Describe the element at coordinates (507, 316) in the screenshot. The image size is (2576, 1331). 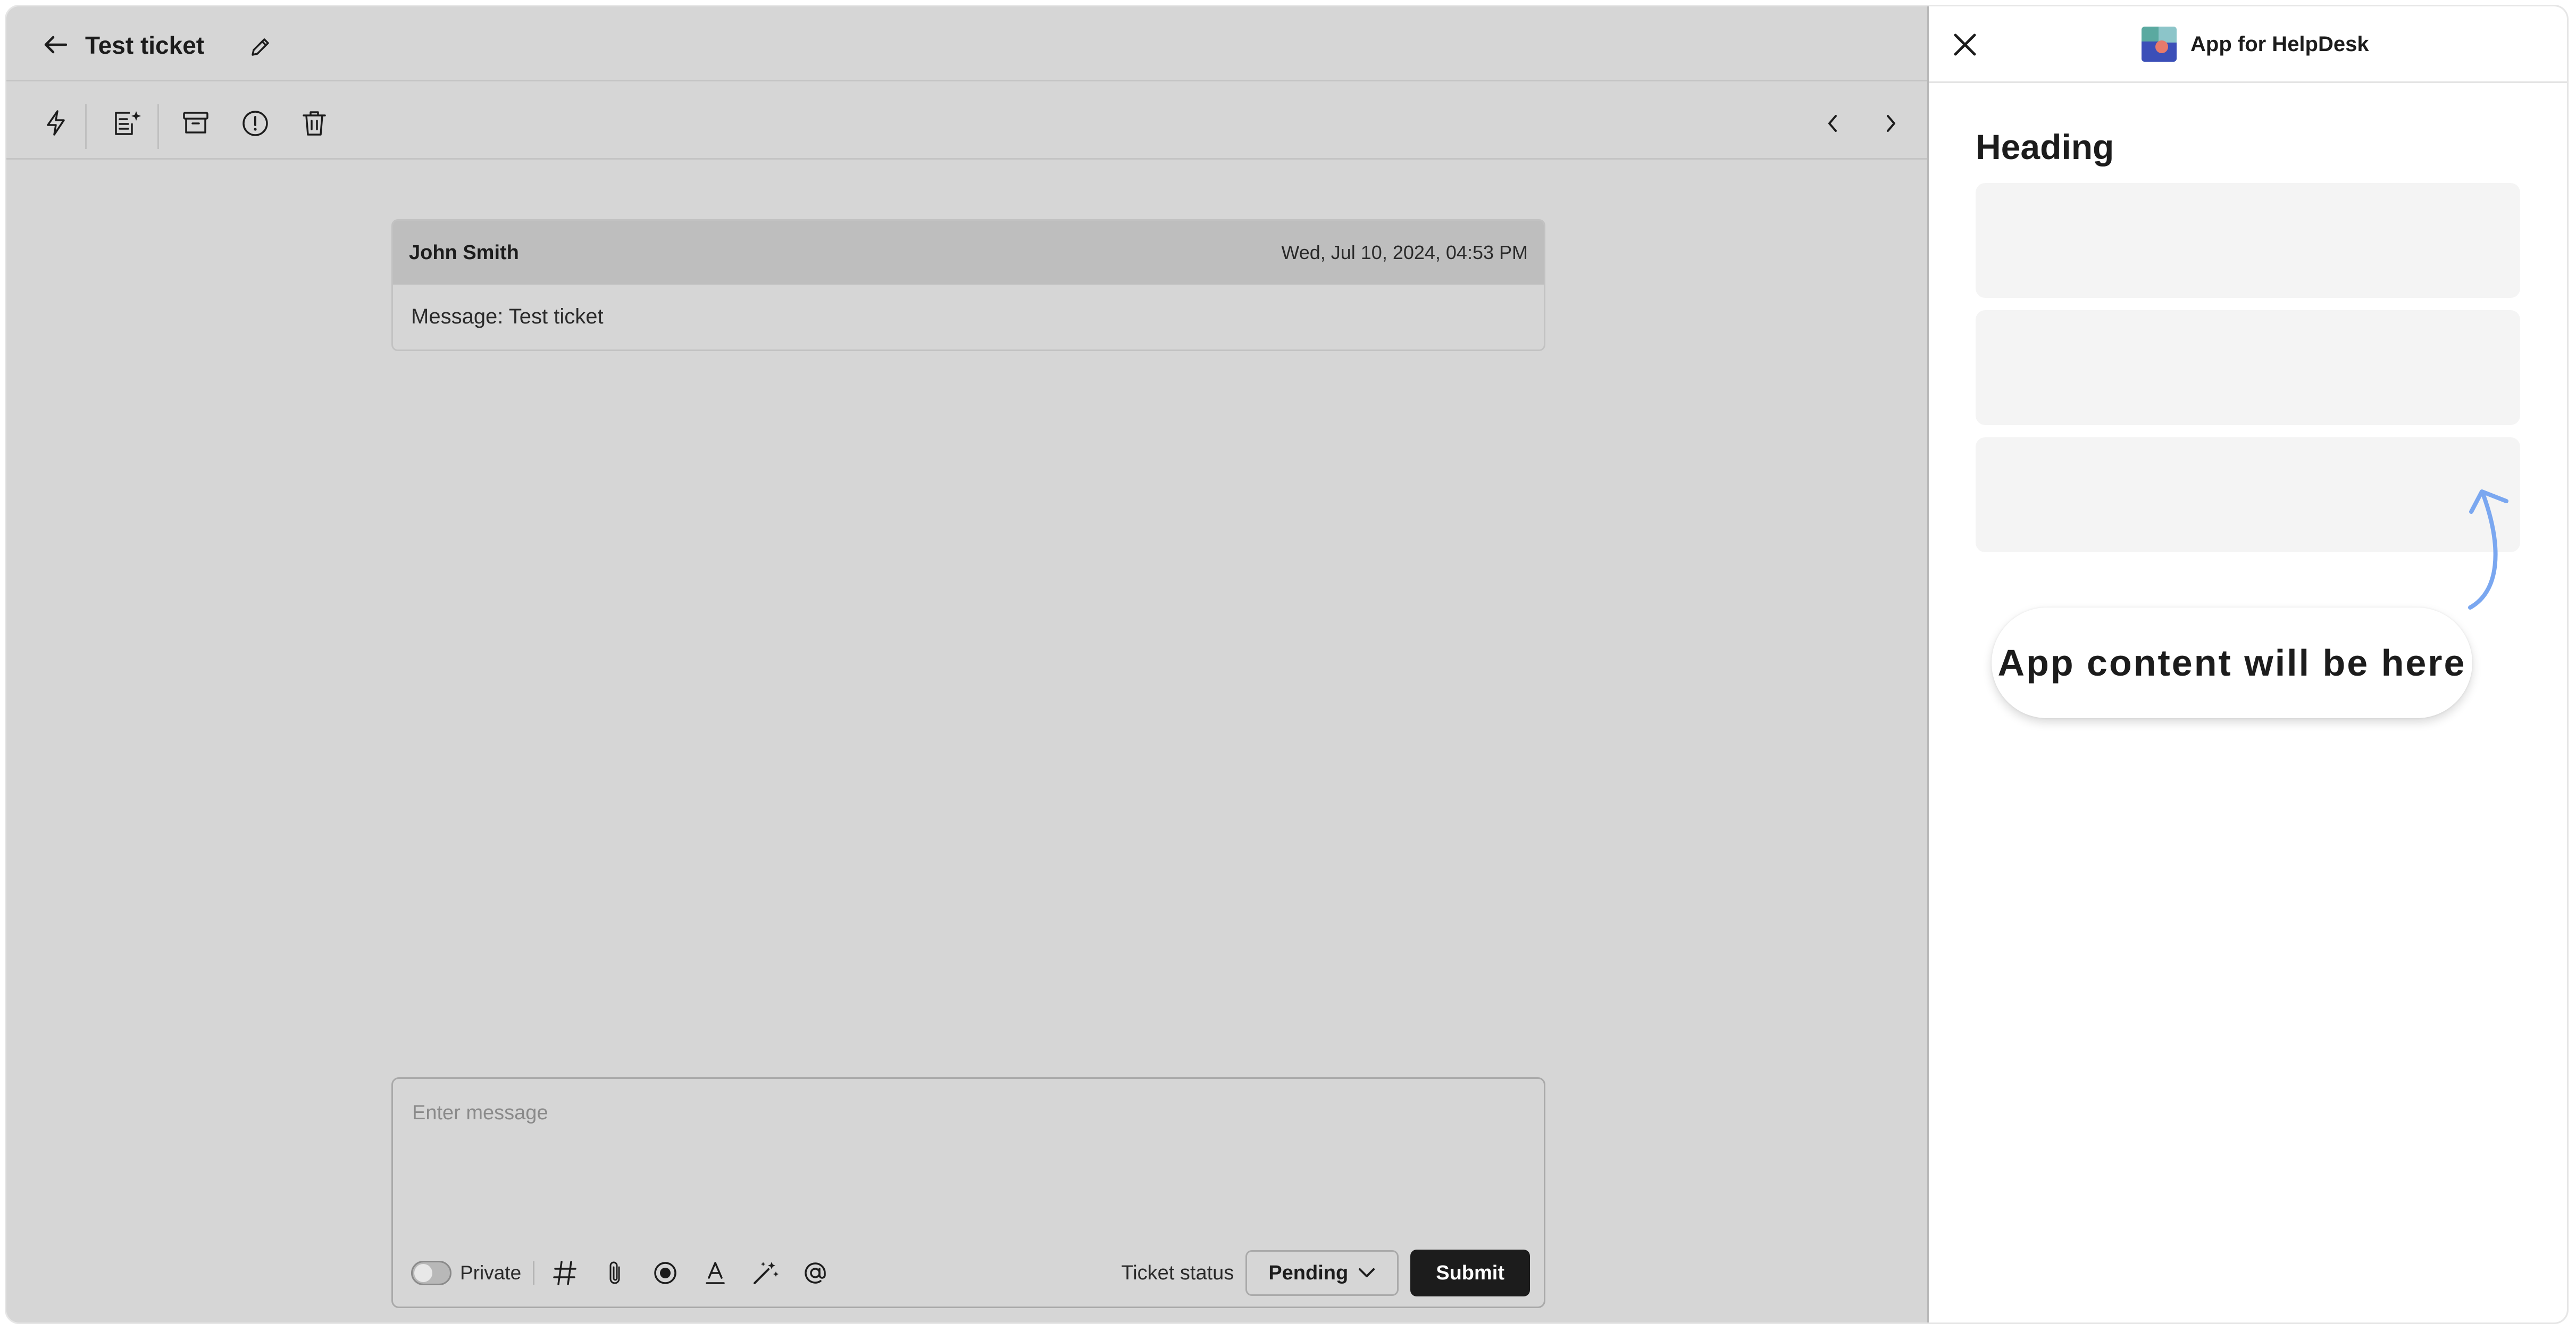
I see `message-body: Message: Test ticket` at that location.